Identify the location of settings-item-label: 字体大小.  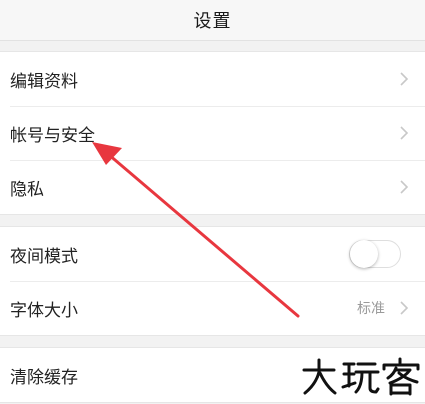
(44, 310).